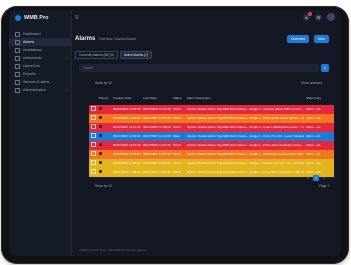 The width and height of the screenshot is (351, 265). What do you see at coordinates (319, 98) in the screenshot?
I see `column-header: Statut Care` at bounding box center [319, 98].